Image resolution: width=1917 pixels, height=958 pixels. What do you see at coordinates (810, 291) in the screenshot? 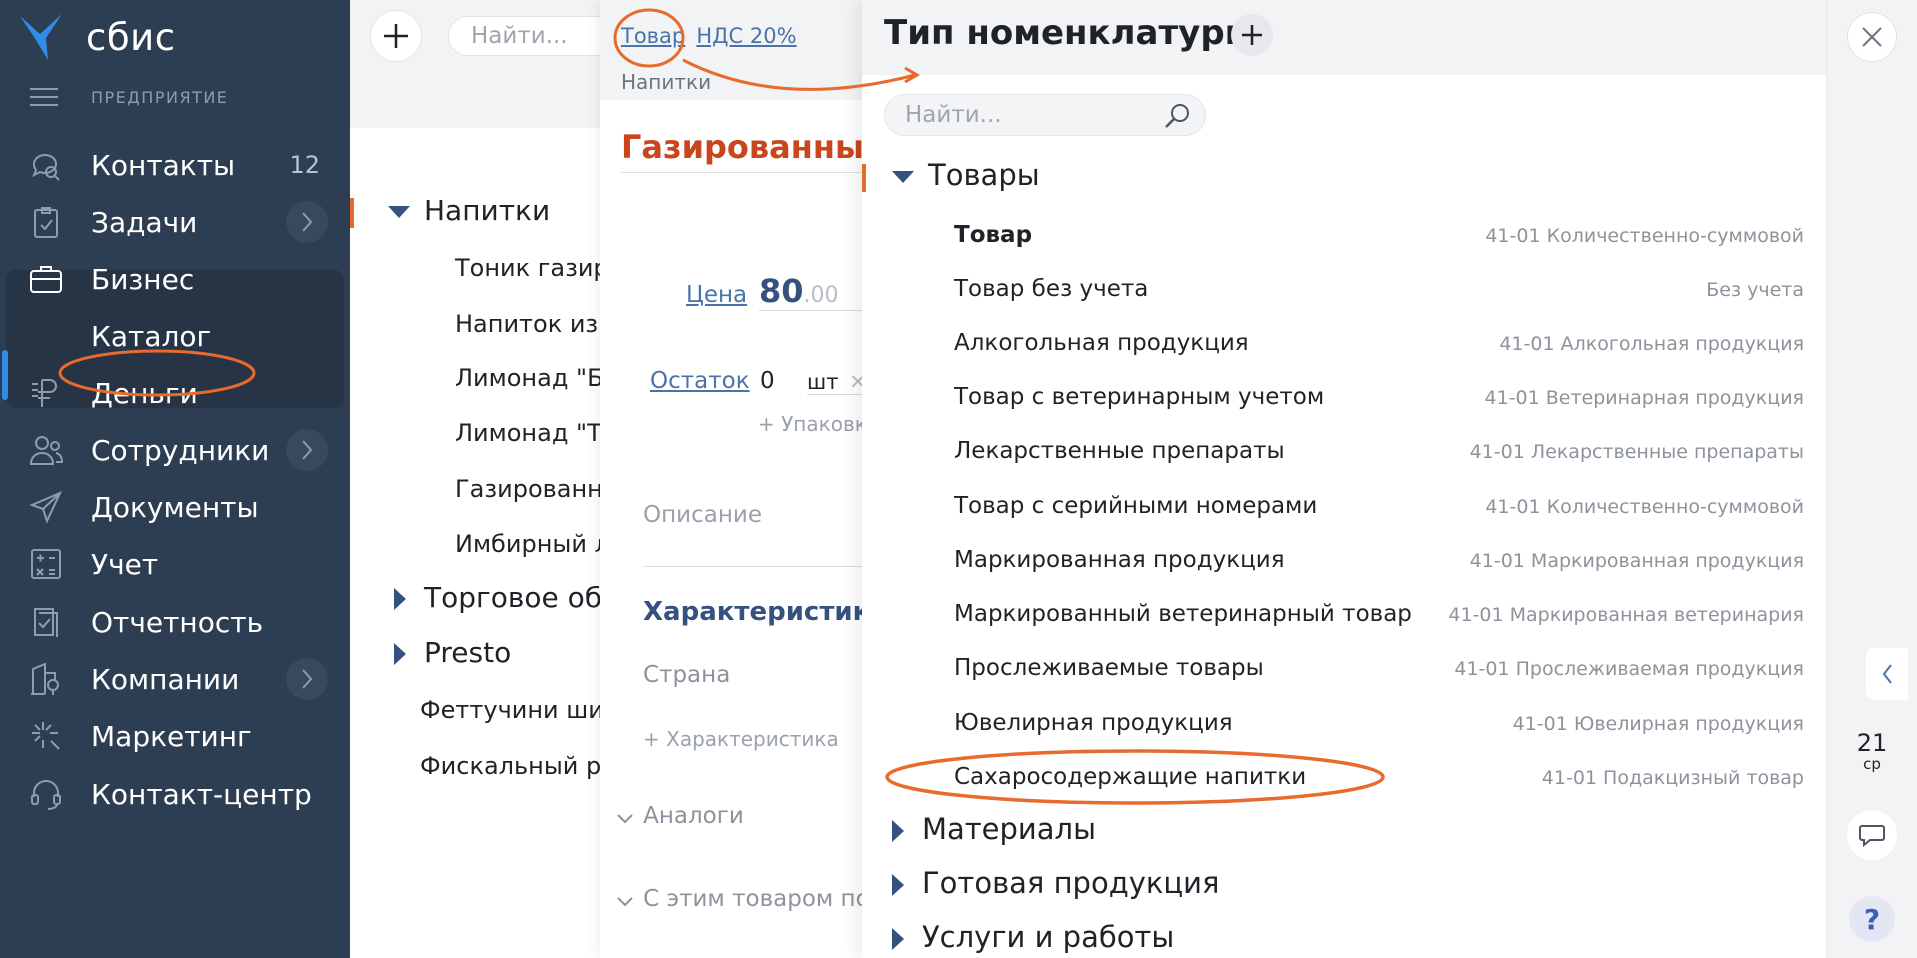
I see `price-field: 80.00` at bounding box center [810, 291].